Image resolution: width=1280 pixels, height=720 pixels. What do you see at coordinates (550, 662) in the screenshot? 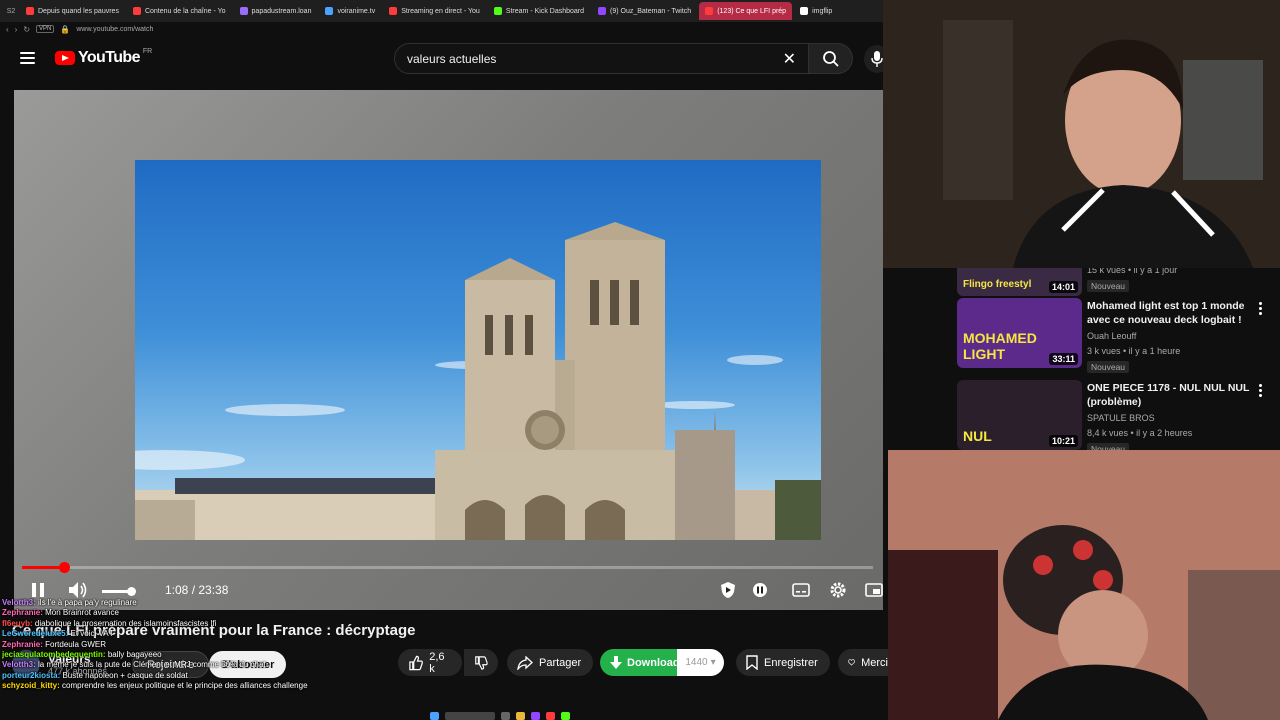
I see `share-button: Partager` at bounding box center [550, 662].